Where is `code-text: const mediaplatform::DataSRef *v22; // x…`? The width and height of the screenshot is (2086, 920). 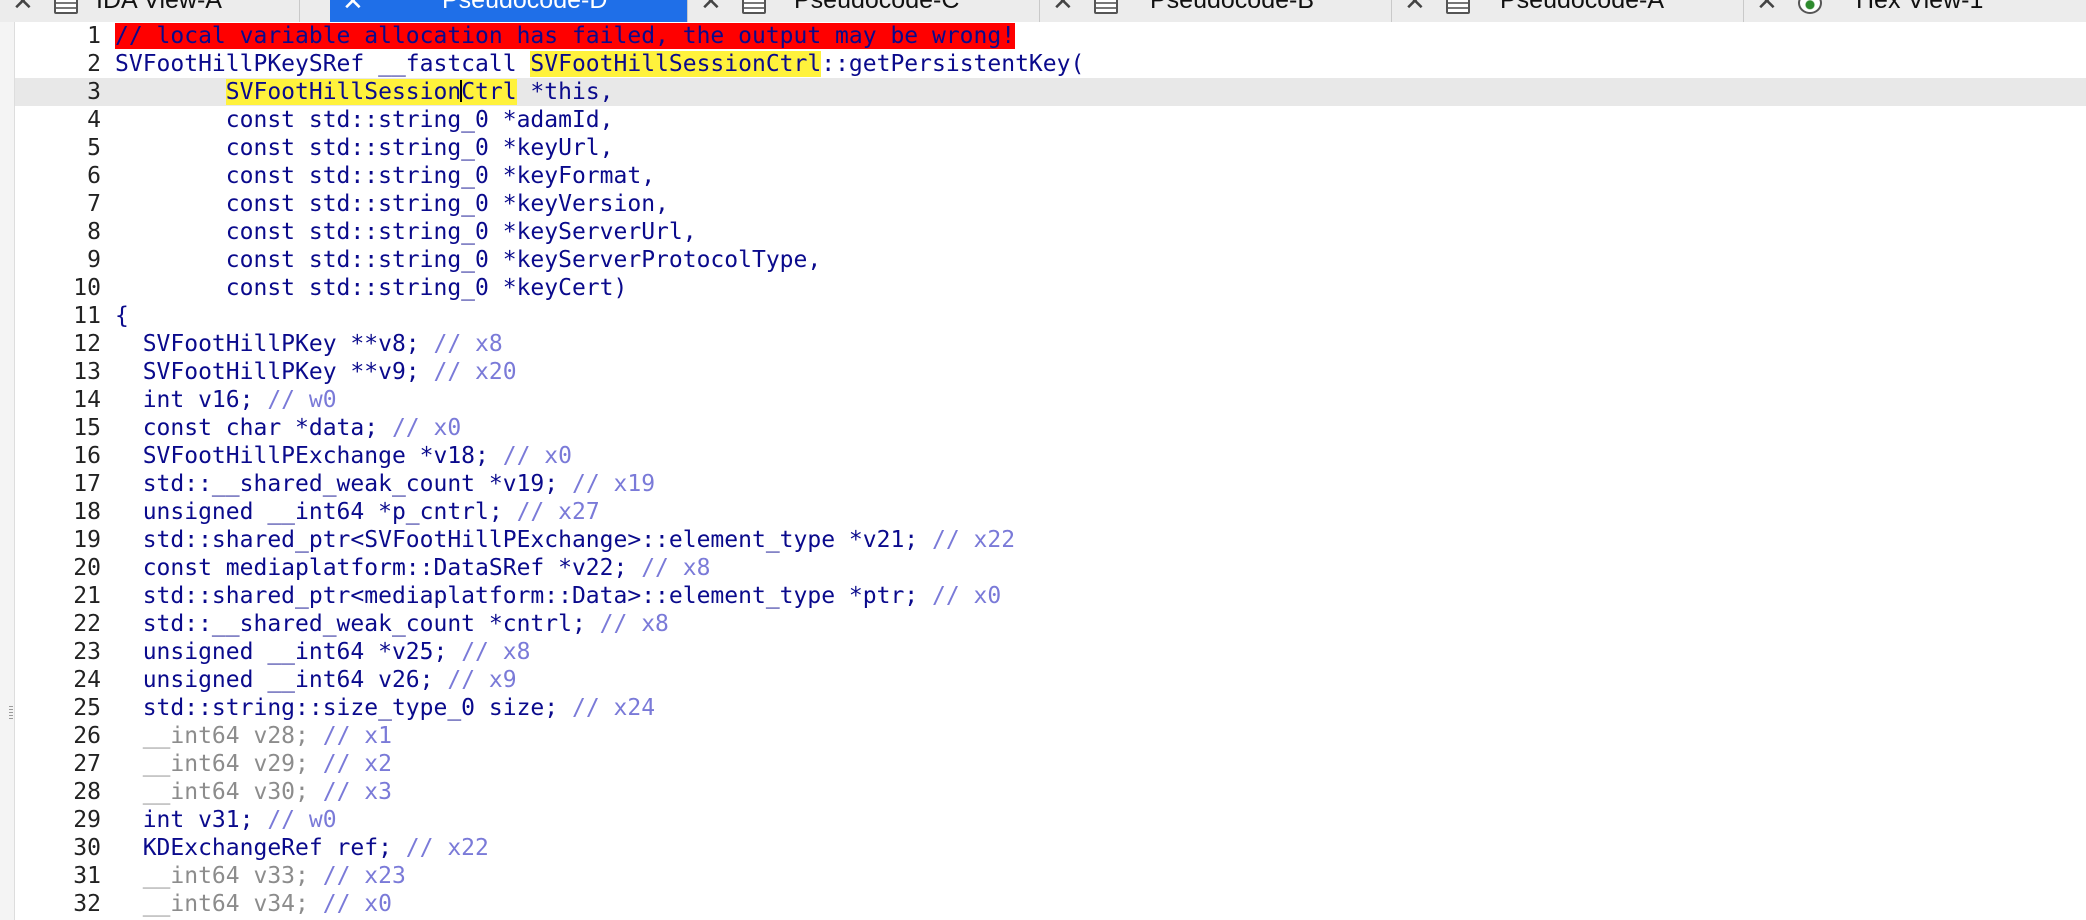
code-text: const mediaplatform::DataSRef *v22; // x… is located at coordinates (413, 568).